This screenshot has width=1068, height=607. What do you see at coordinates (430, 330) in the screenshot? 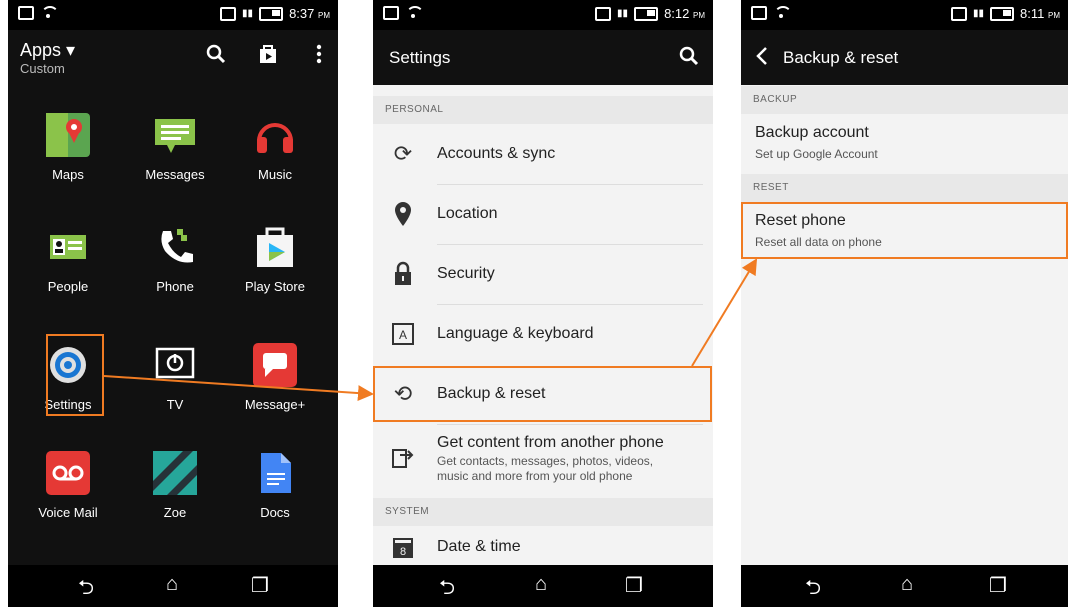
I see `connector-arrows` at bounding box center [430, 330].